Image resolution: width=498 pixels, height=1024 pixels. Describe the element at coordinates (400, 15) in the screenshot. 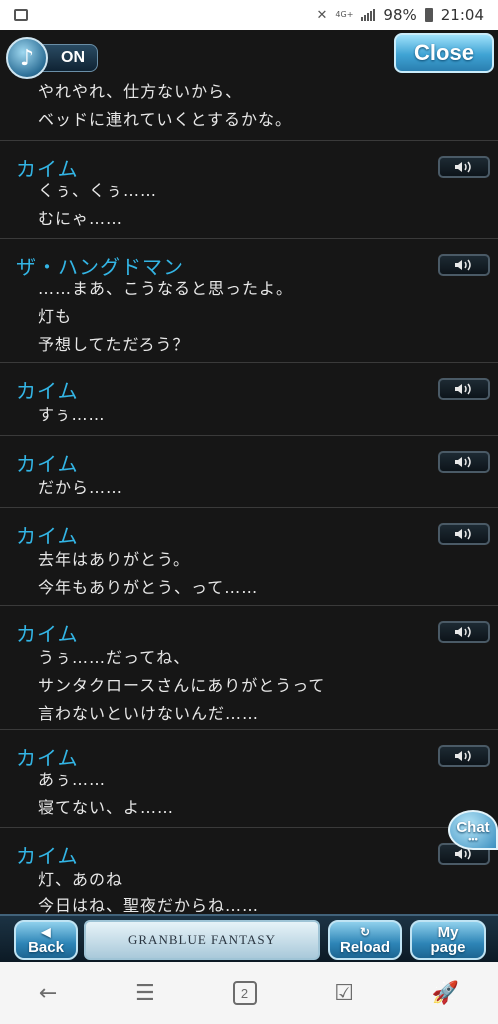

I see `battery-percent: 98%` at that location.